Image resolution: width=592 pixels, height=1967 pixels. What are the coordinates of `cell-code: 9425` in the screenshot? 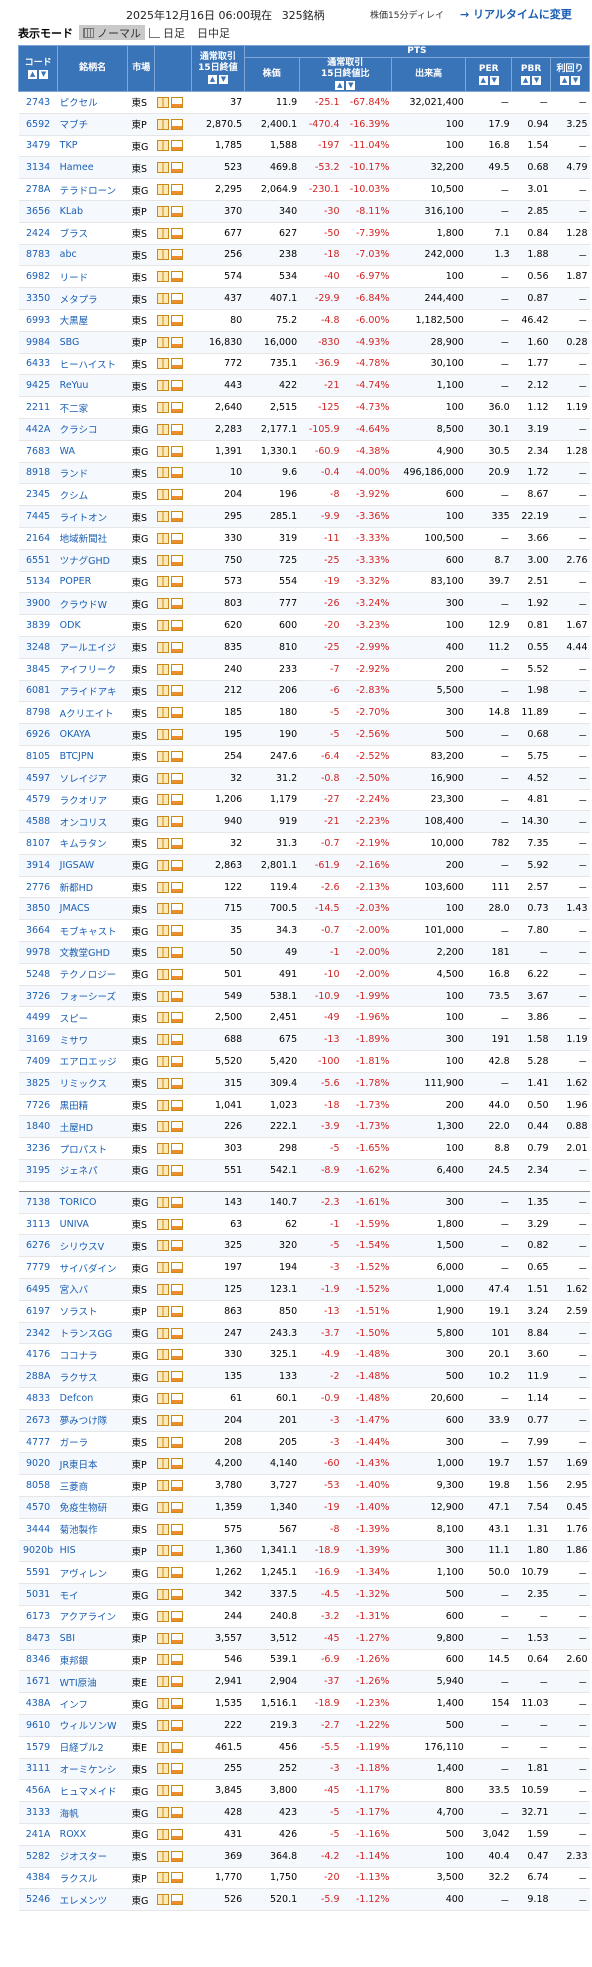 It's located at (38, 386).